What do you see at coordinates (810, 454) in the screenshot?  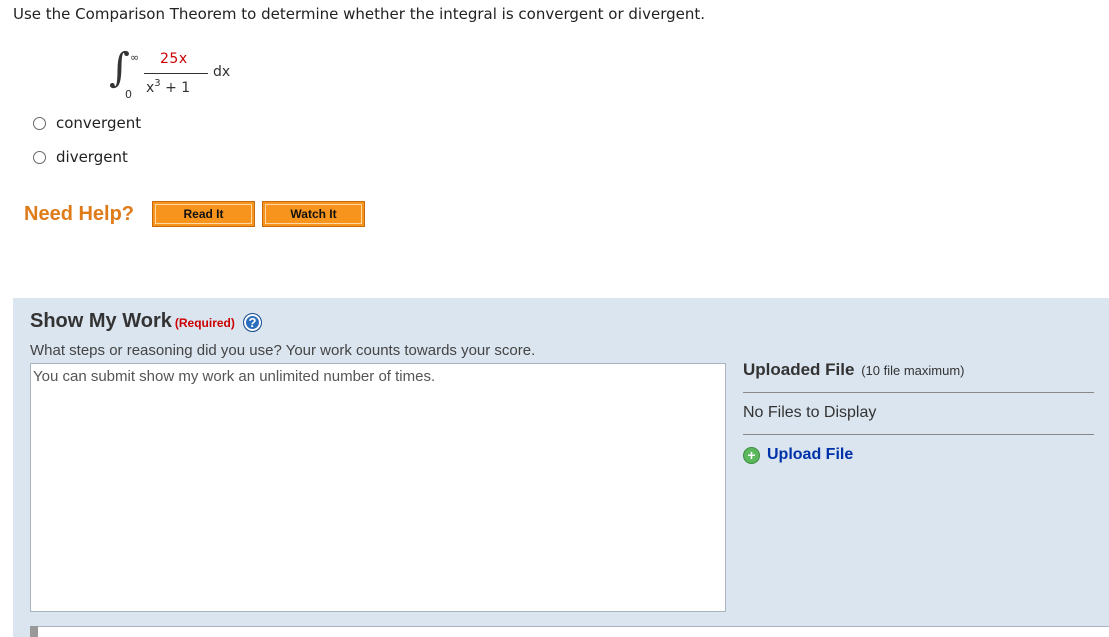 I see `upload-file-label: Upload File` at bounding box center [810, 454].